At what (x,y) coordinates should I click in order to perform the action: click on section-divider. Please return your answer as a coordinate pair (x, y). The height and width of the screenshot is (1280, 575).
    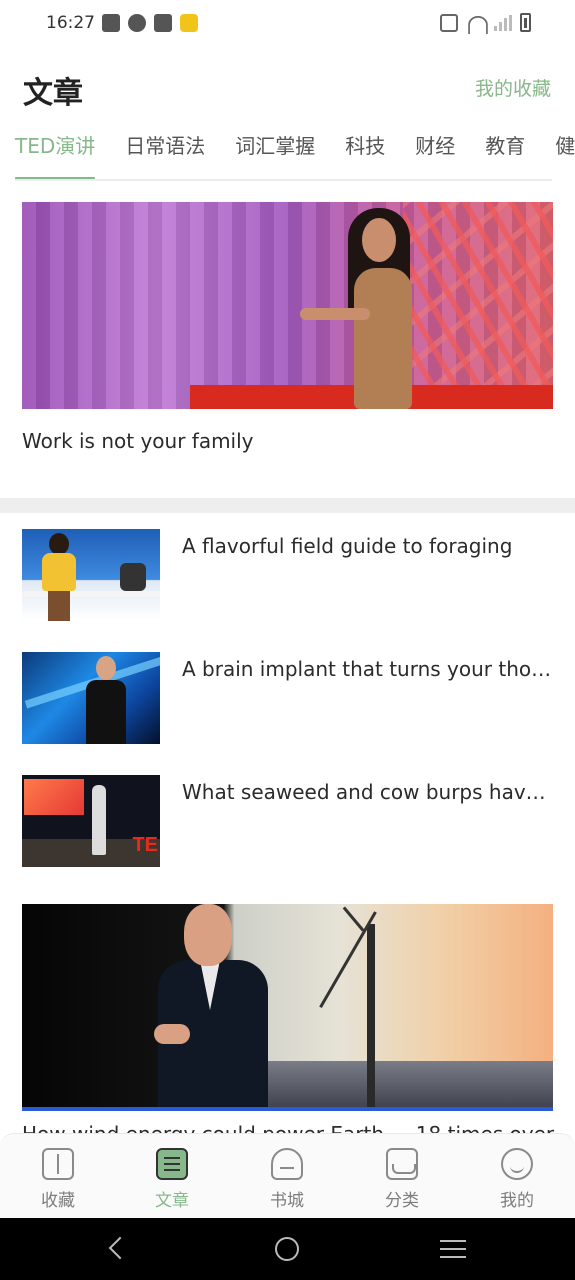
    Looking at the image, I should click on (287, 505).